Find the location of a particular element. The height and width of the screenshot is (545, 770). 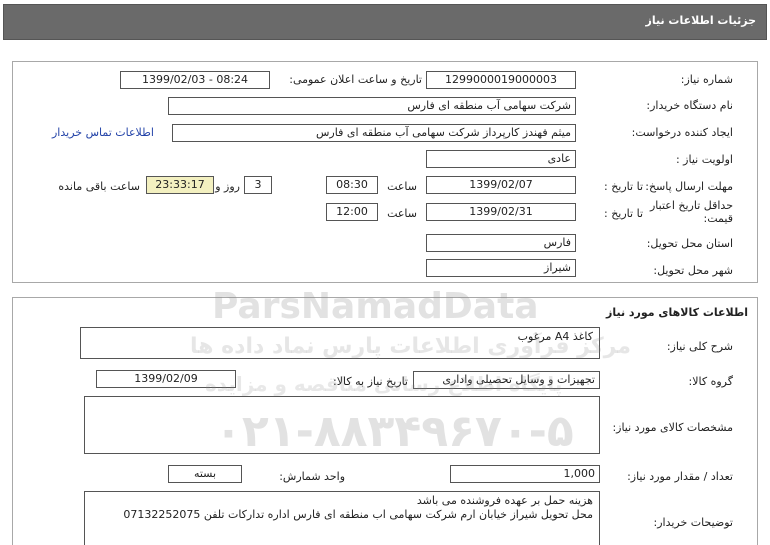

buyer-notes-line-1: هزینه حمل بر عهده فروشنده می باشد is located at coordinates (504, 500).